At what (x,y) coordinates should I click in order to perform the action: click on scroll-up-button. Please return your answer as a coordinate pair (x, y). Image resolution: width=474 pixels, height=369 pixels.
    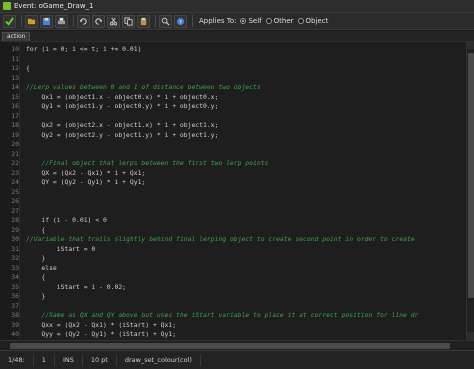
    Looking at the image, I should click on (470, 45).